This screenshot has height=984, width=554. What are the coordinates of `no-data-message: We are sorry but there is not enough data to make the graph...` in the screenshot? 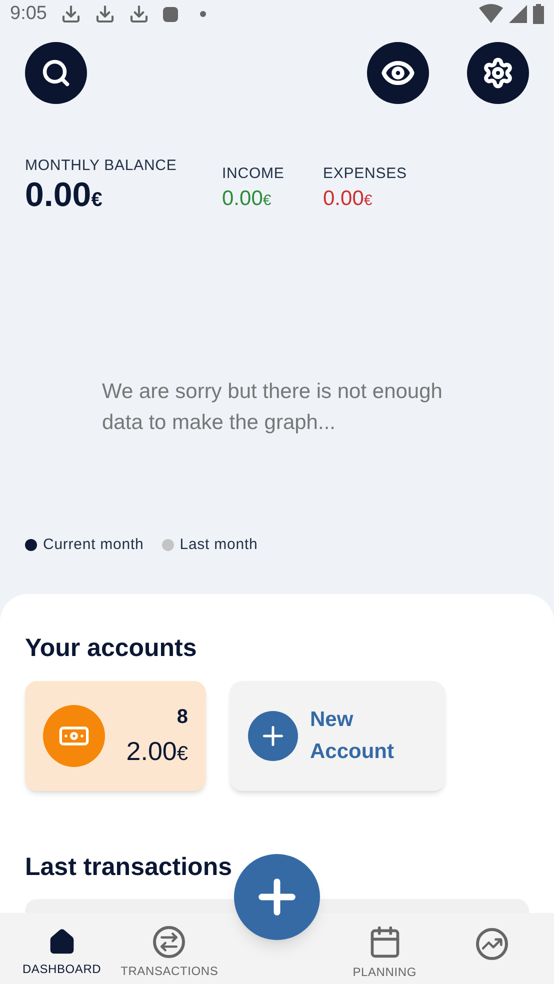 It's located at (273, 407).